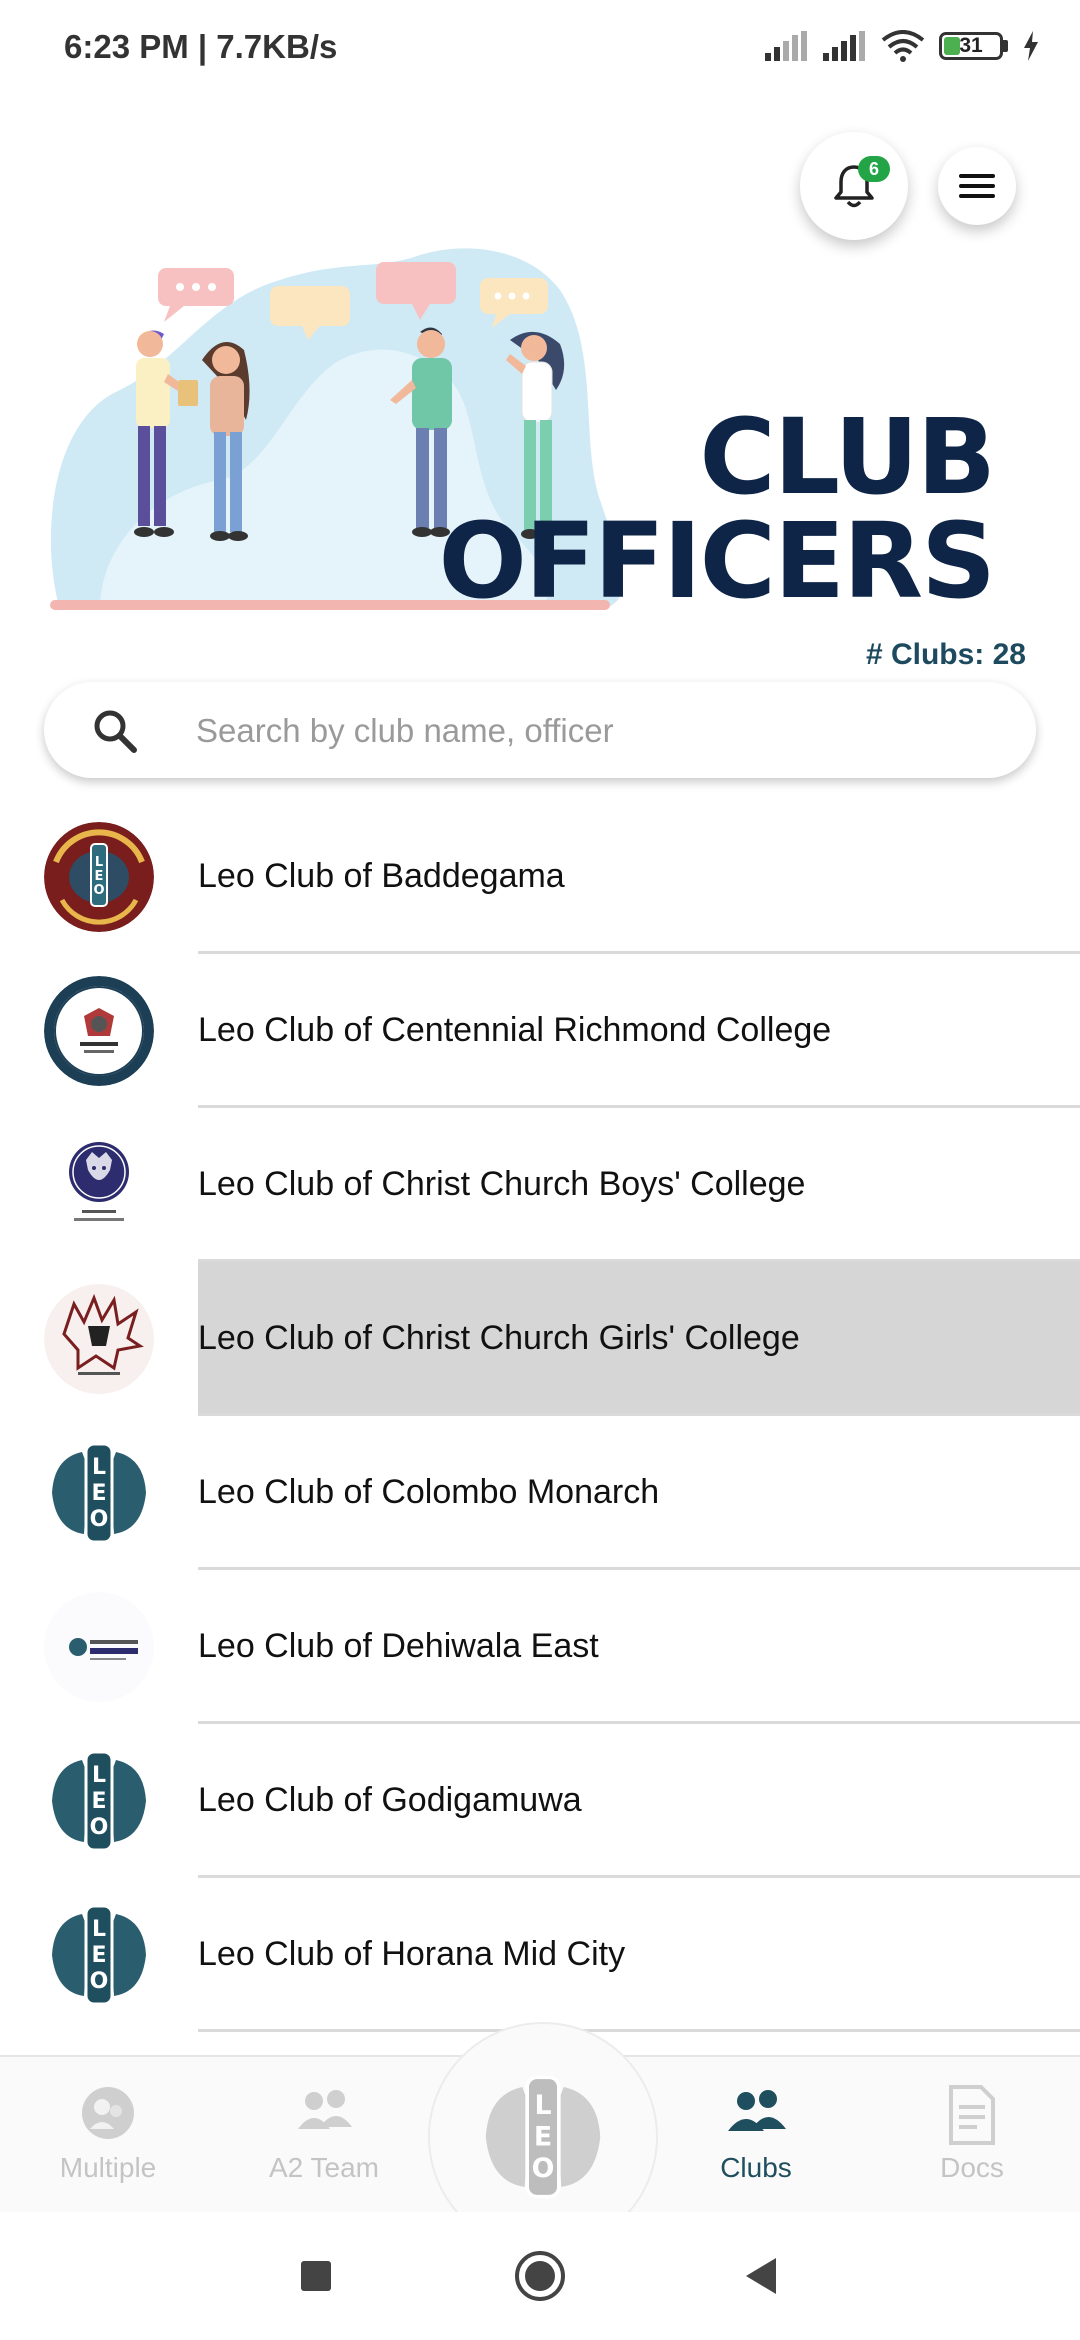  Describe the element at coordinates (99, 1185) in the screenshot. I see `boys-college-logo-icon` at that location.